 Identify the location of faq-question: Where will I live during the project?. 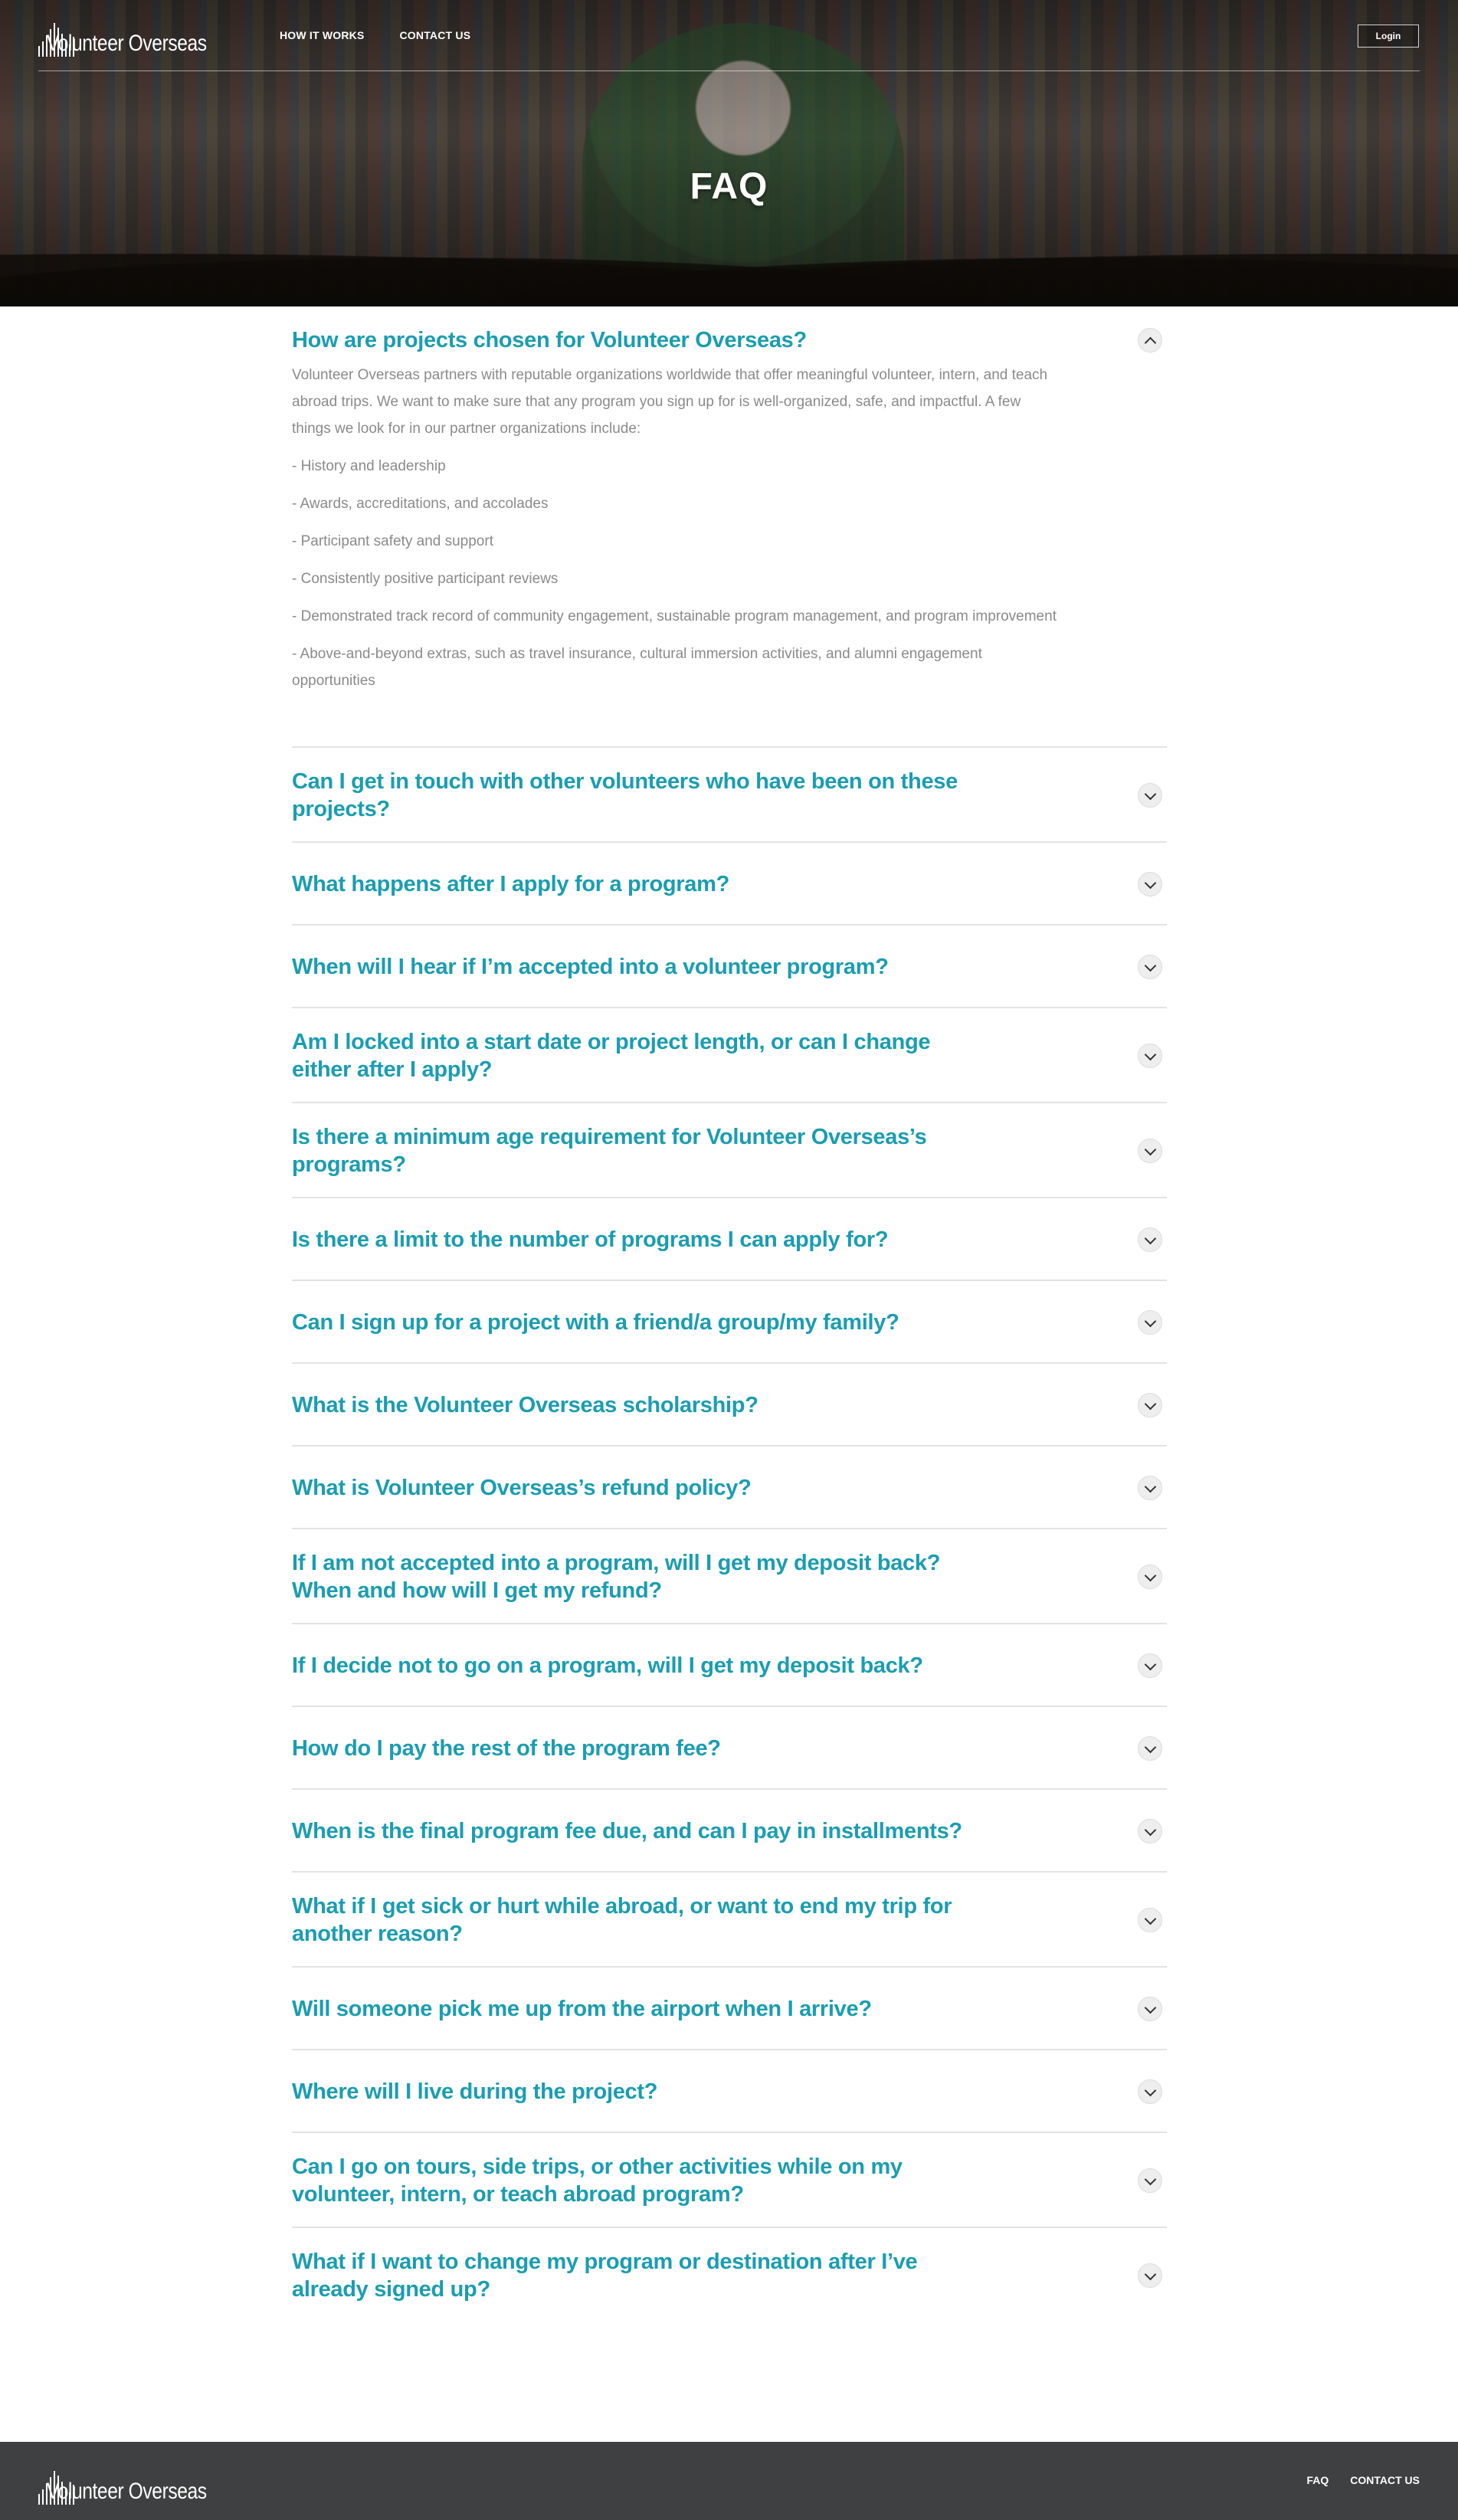
(475, 2091).